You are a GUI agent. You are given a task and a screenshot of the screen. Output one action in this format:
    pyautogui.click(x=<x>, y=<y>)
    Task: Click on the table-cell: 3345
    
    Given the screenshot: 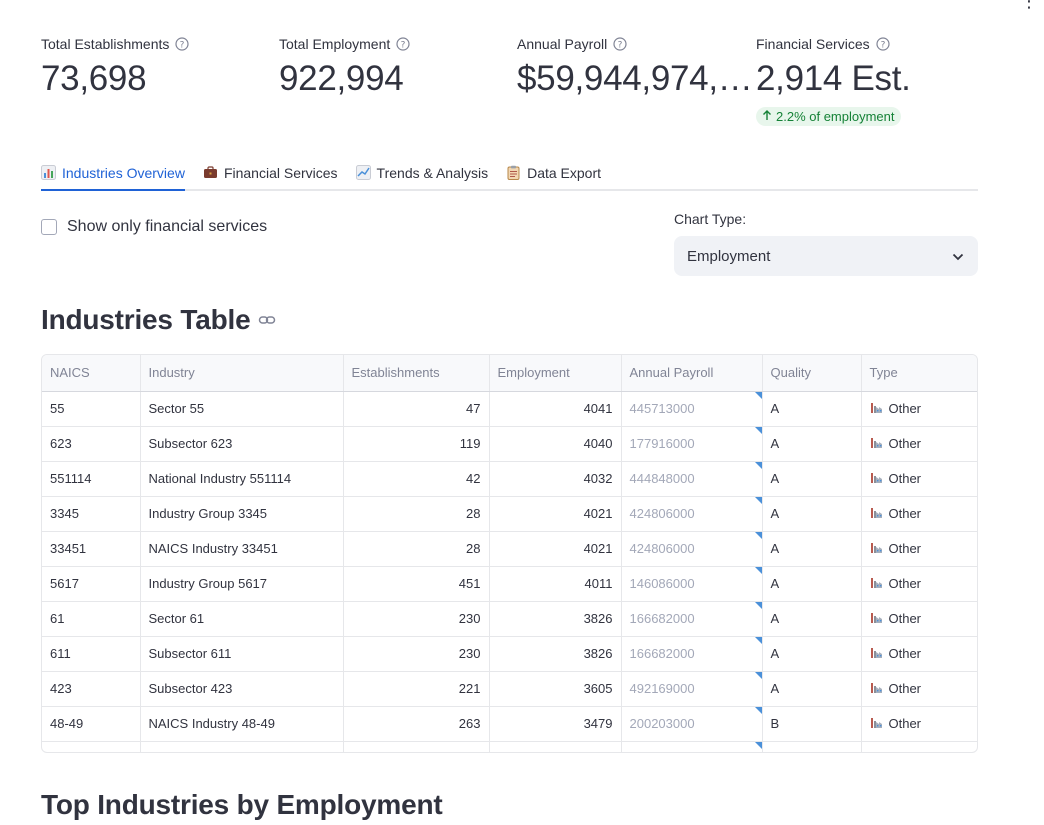 What is the action you would take?
    pyautogui.click(x=91, y=514)
    